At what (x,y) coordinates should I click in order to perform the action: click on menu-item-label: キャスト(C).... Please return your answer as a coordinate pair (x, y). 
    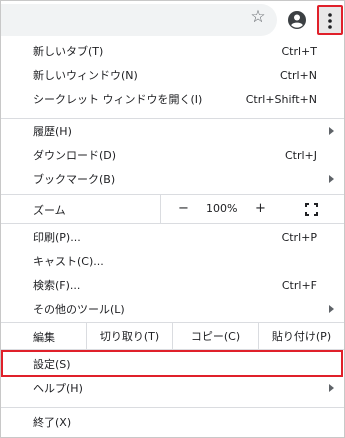
    Looking at the image, I should click on (68, 261).